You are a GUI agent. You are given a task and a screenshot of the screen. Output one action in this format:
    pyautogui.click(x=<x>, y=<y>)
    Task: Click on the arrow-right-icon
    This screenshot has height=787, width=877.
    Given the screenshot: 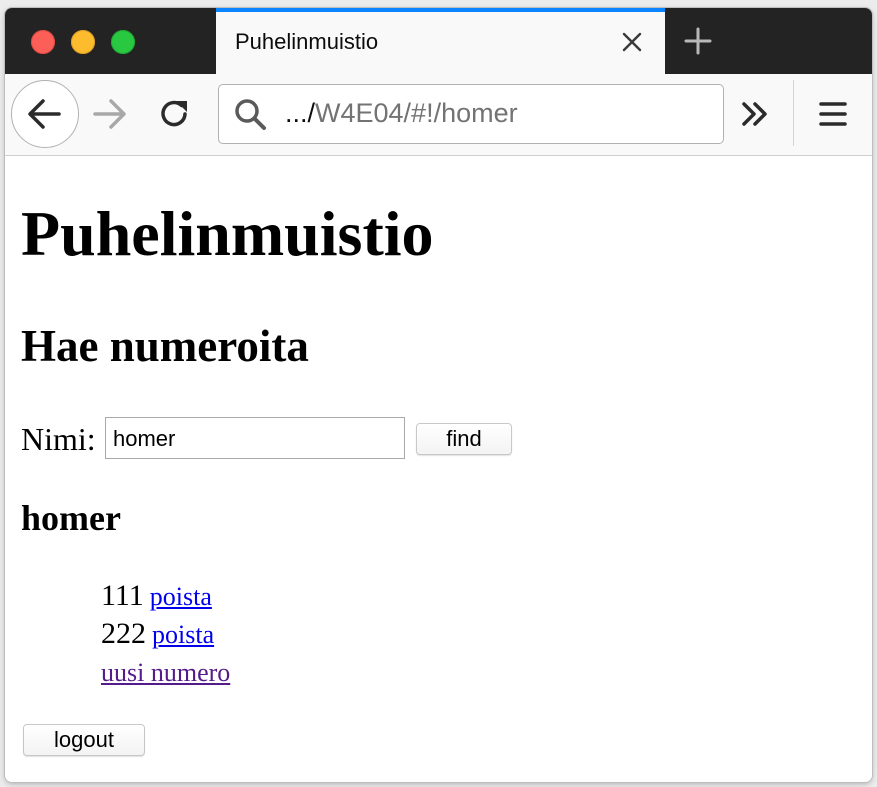 What is the action you would take?
    pyautogui.click(x=109, y=114)
    